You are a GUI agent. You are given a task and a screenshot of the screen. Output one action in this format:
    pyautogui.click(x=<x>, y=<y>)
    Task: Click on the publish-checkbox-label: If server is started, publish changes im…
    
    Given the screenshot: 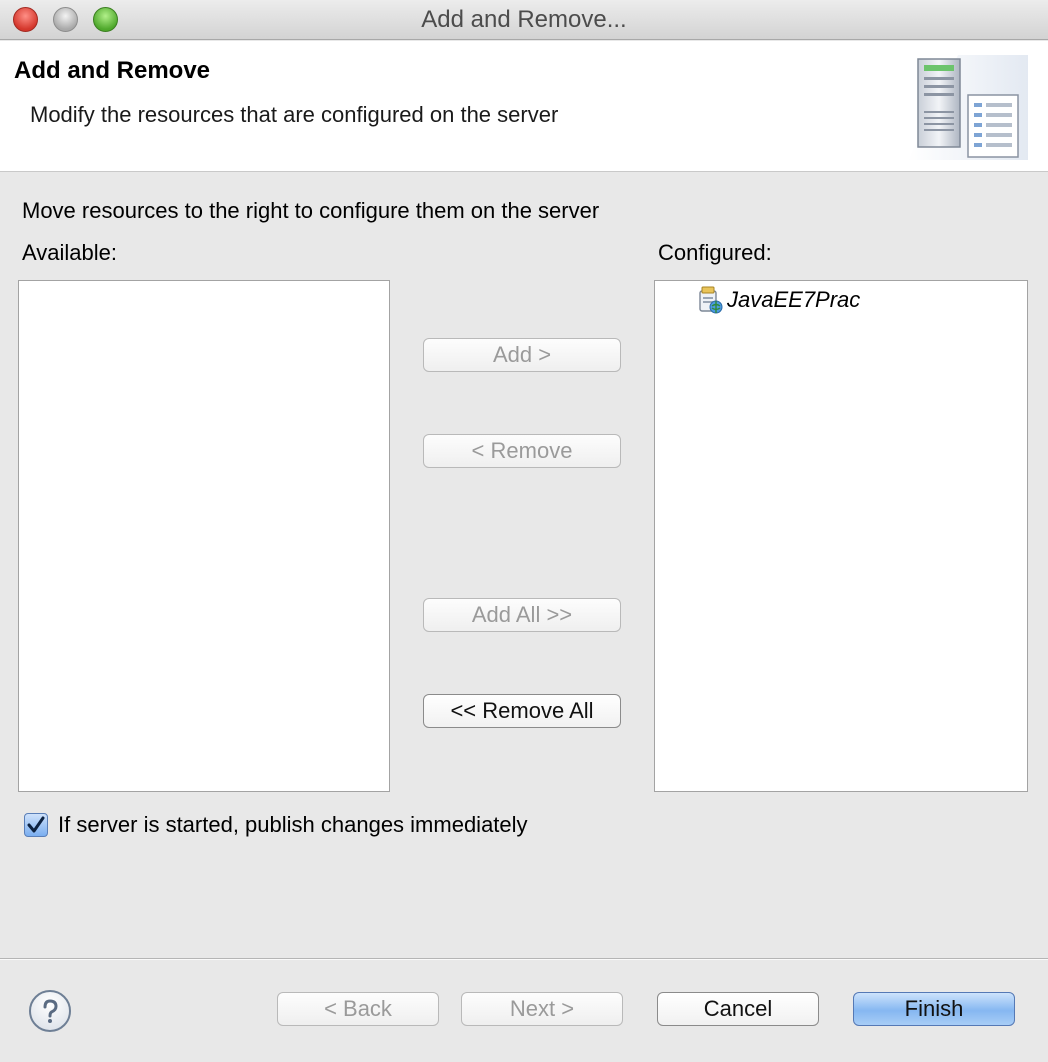 What is the action you would take?
    pyautogui.click(x=293, y=824)
    